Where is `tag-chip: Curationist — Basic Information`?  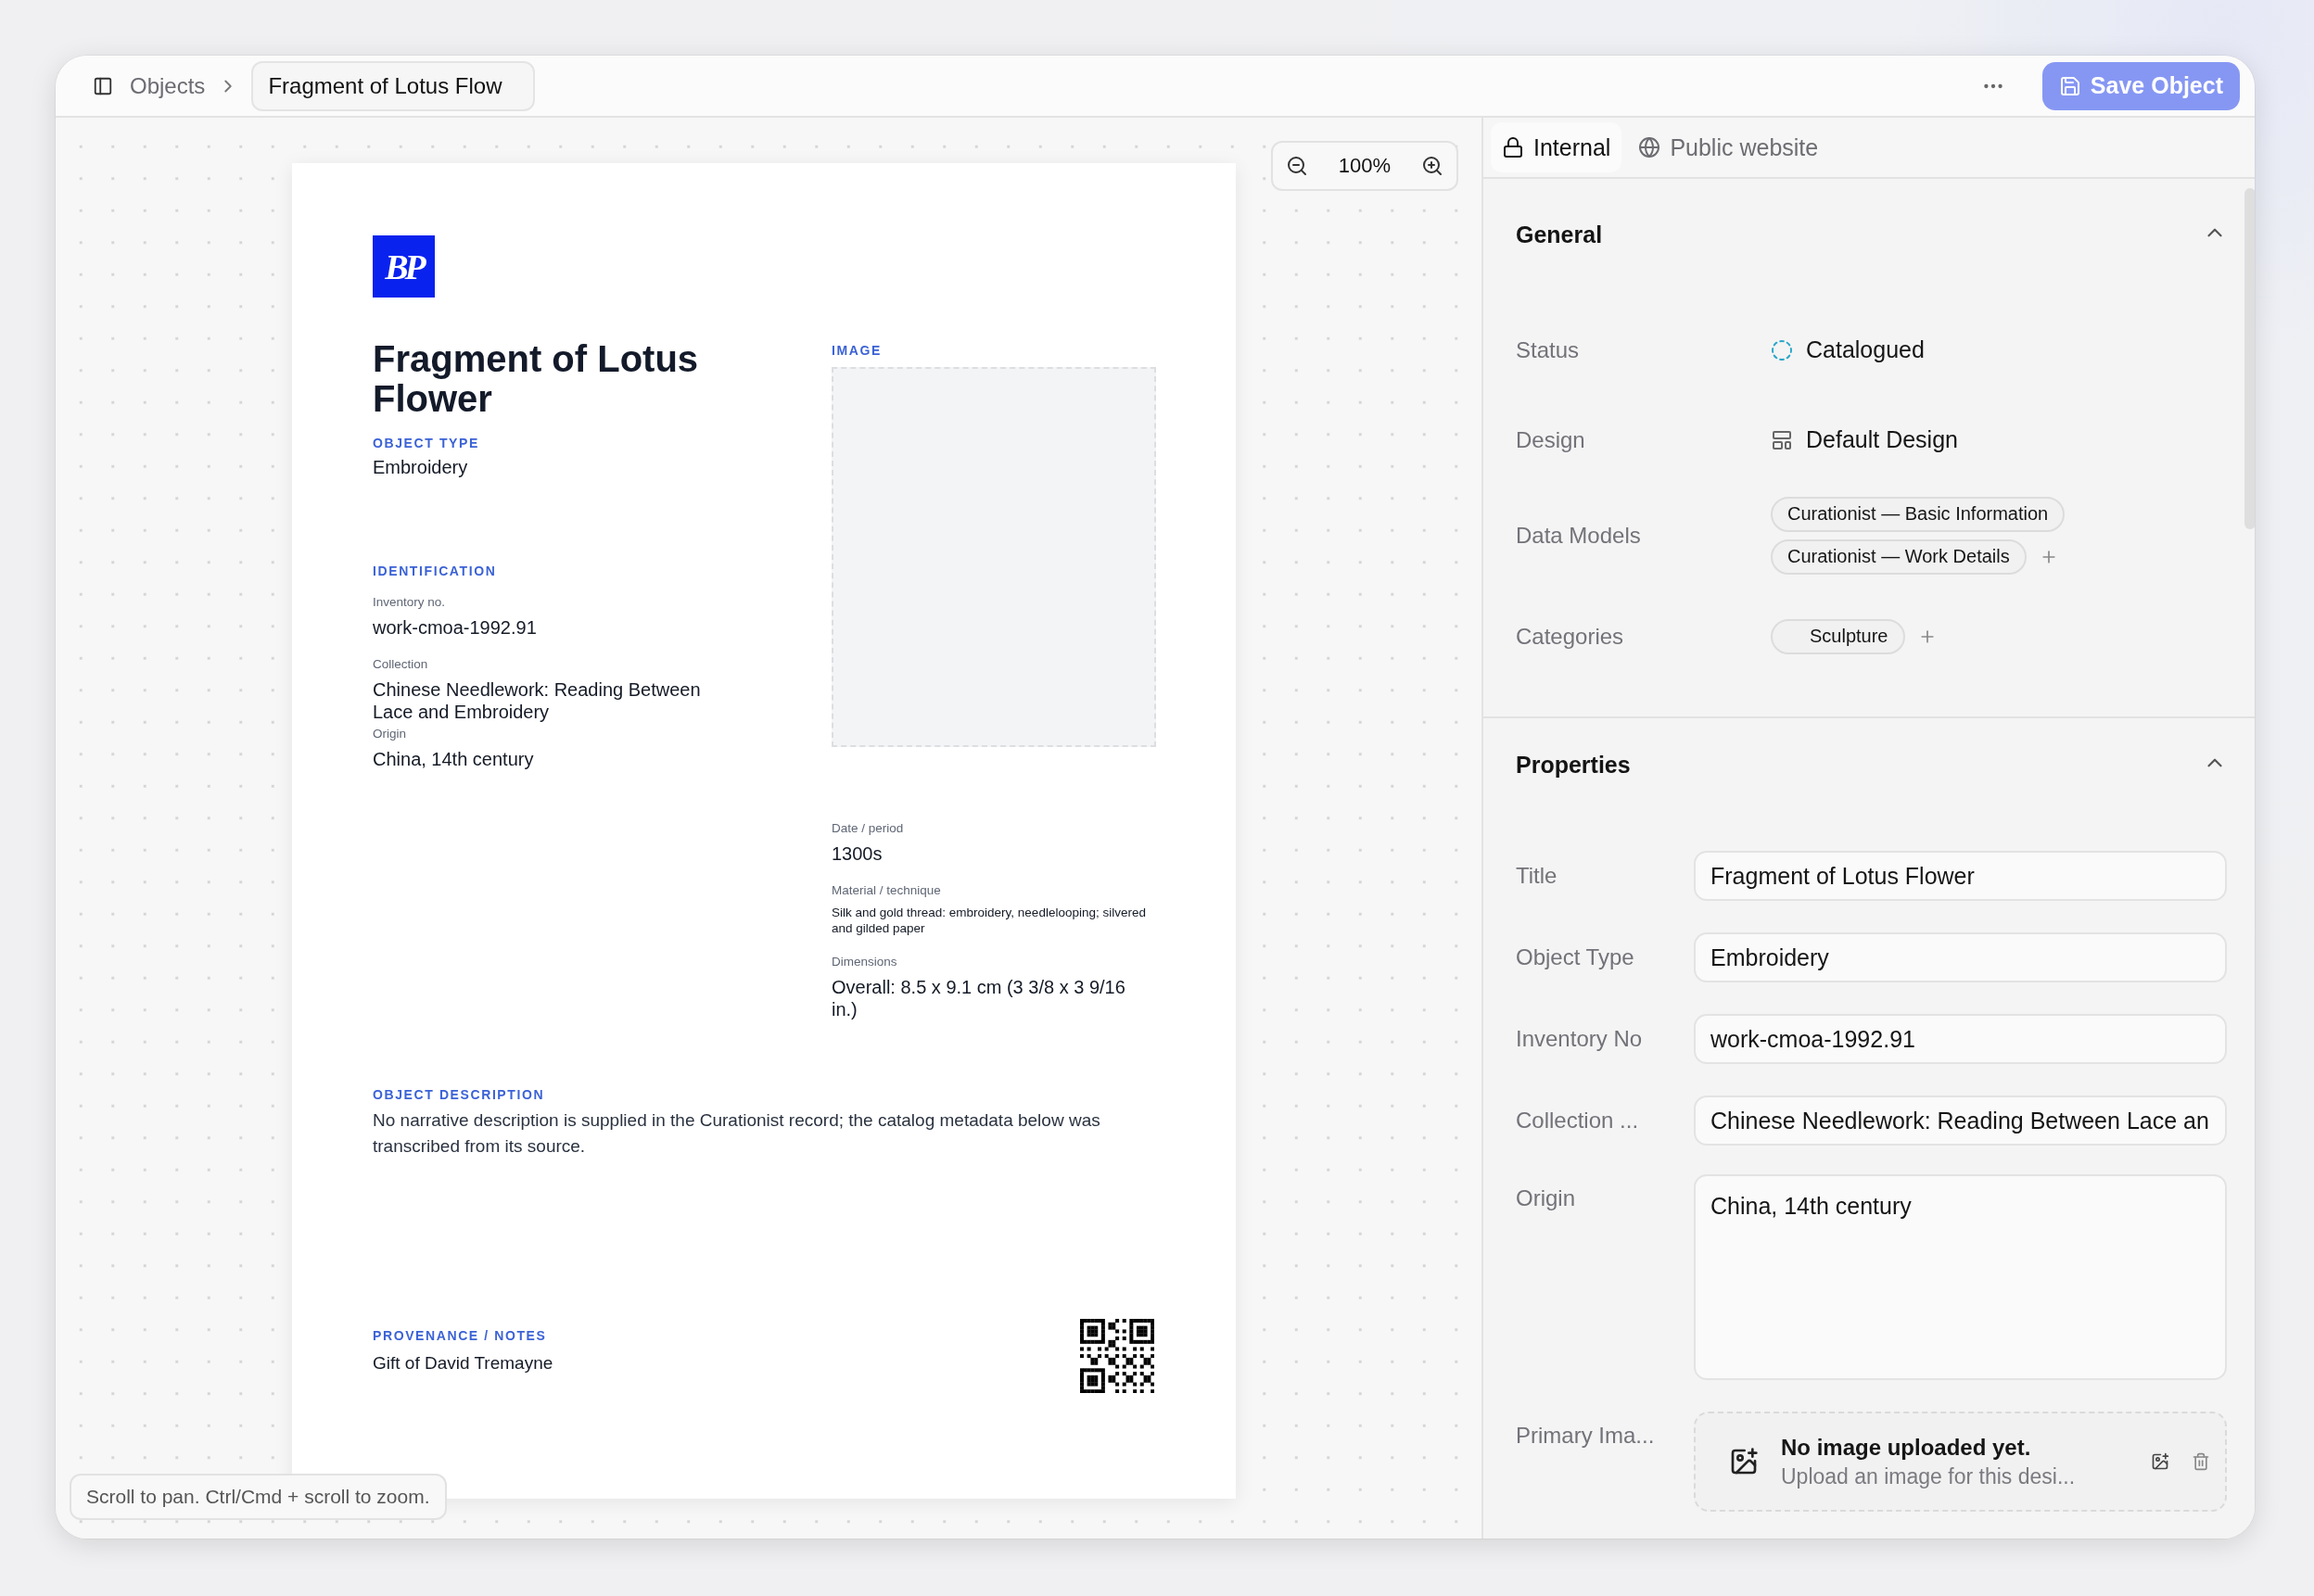
tag-chip: Curationist — Basic Information is located at coordinates (1919, 514).